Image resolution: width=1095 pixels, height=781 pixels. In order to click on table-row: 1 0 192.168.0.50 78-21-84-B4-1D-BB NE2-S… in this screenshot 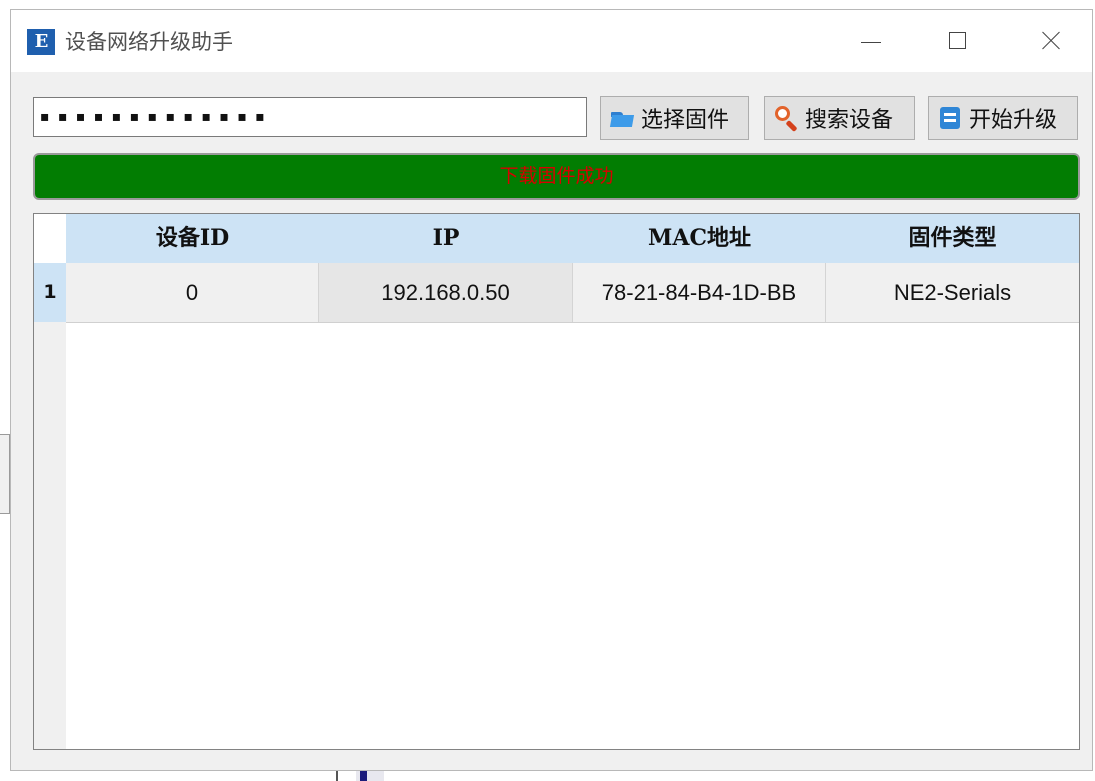, I will do `click(556, 293)`.